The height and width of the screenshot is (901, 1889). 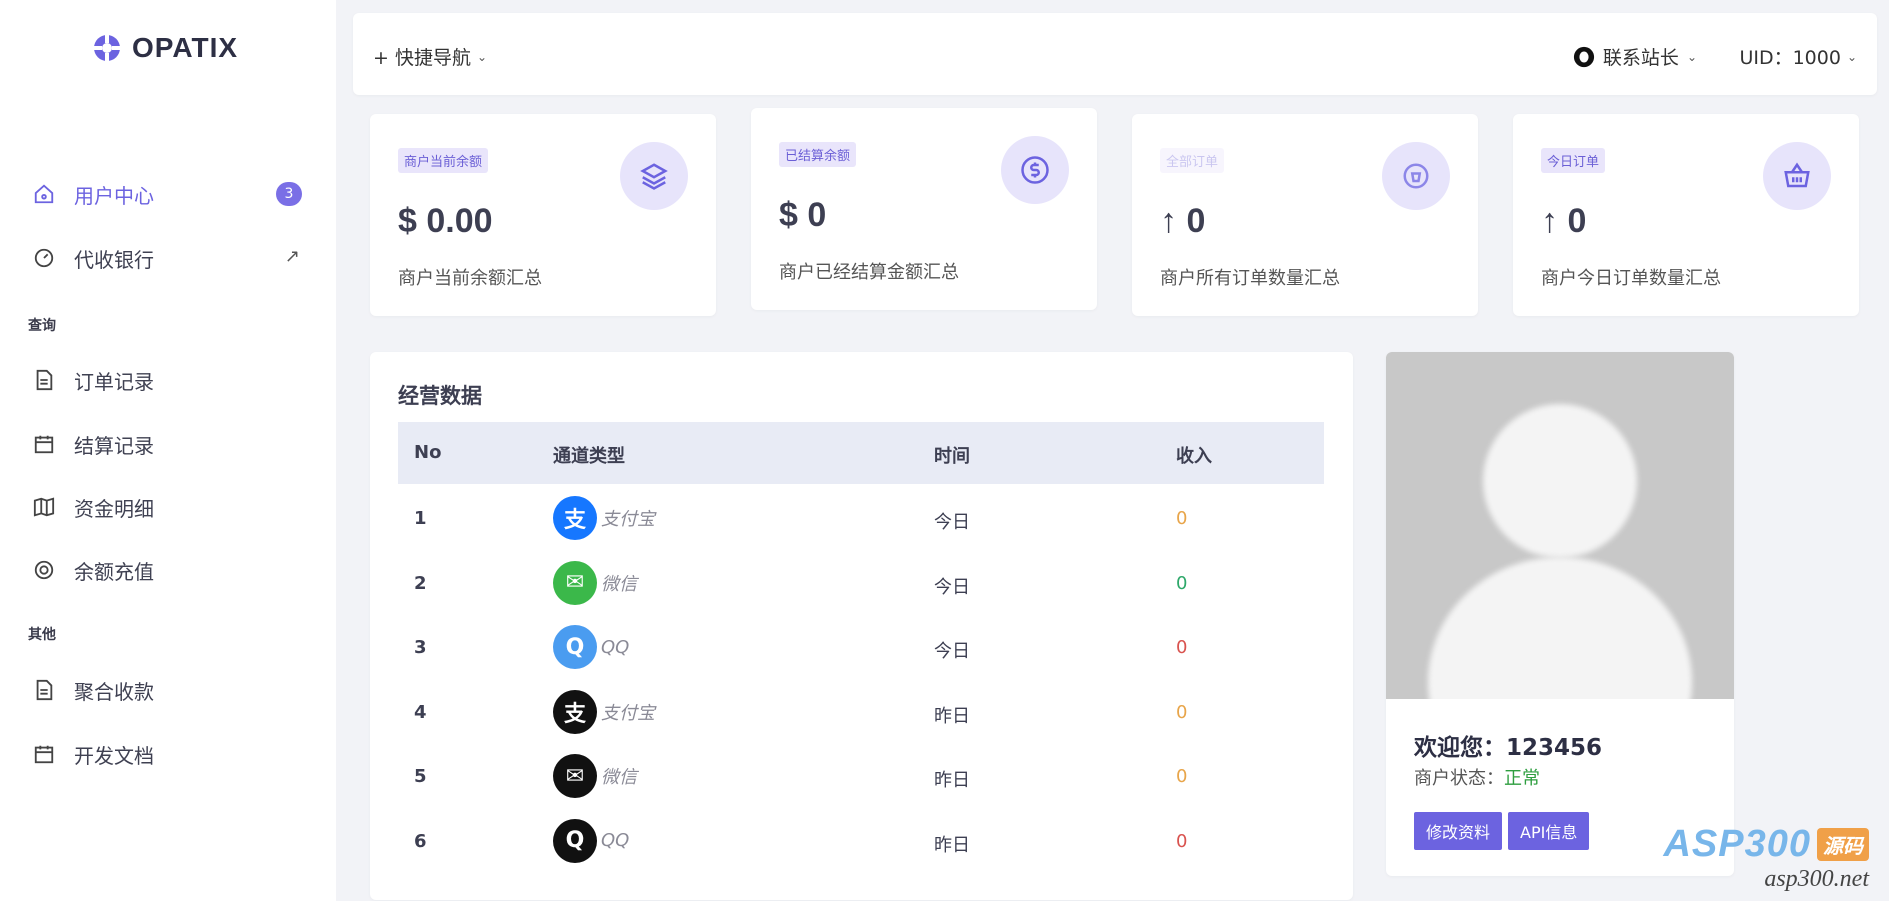 I want to click on stat-value: $ 0.00, so click(x=445, y=221).